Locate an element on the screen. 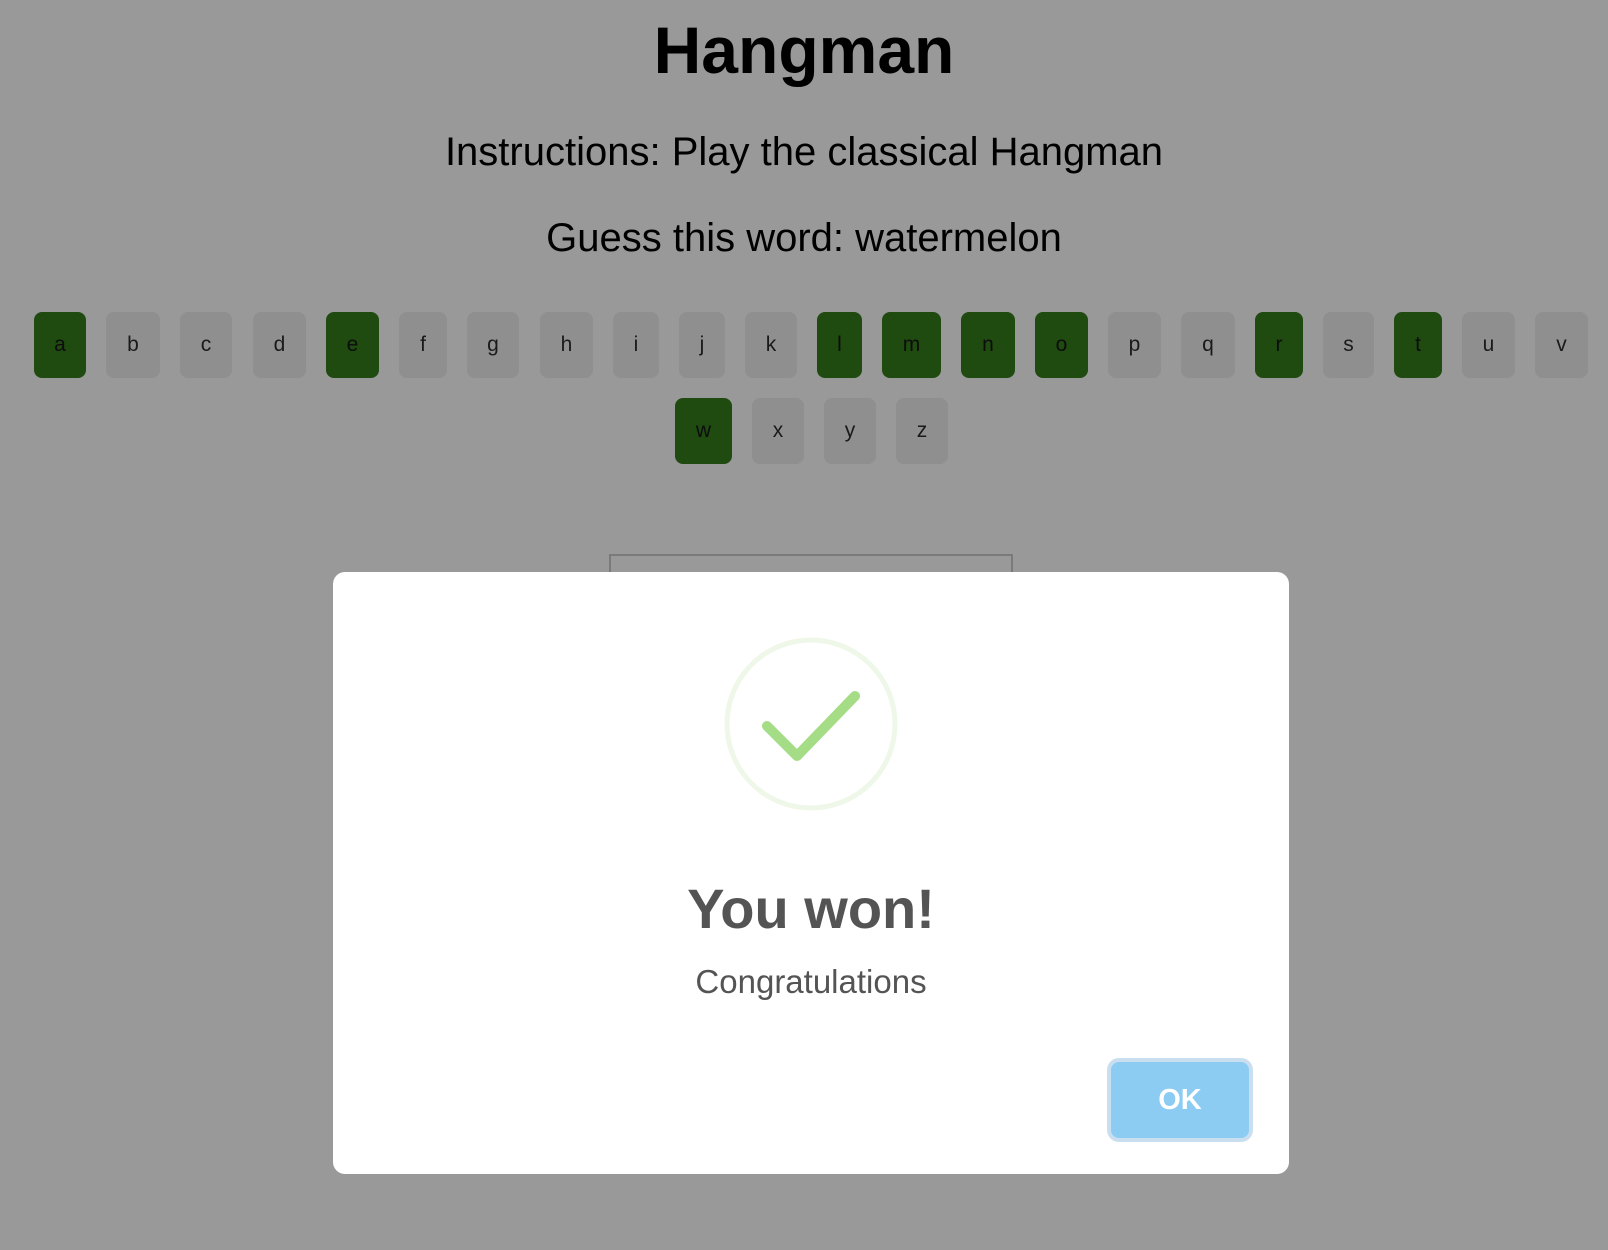 This screenshot has height=1250, width=1608. letter-key-label: r is located at coordinates (1279, 344).